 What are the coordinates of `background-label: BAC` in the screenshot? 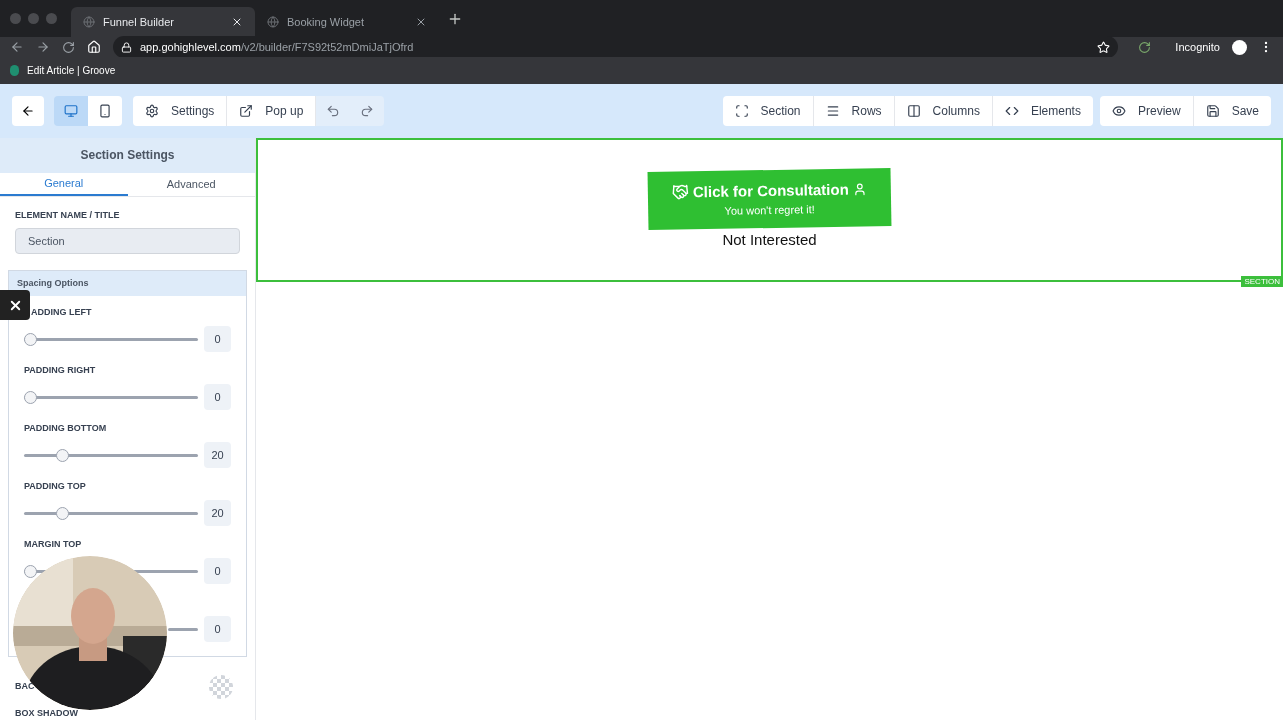 It's located at (25, 686).